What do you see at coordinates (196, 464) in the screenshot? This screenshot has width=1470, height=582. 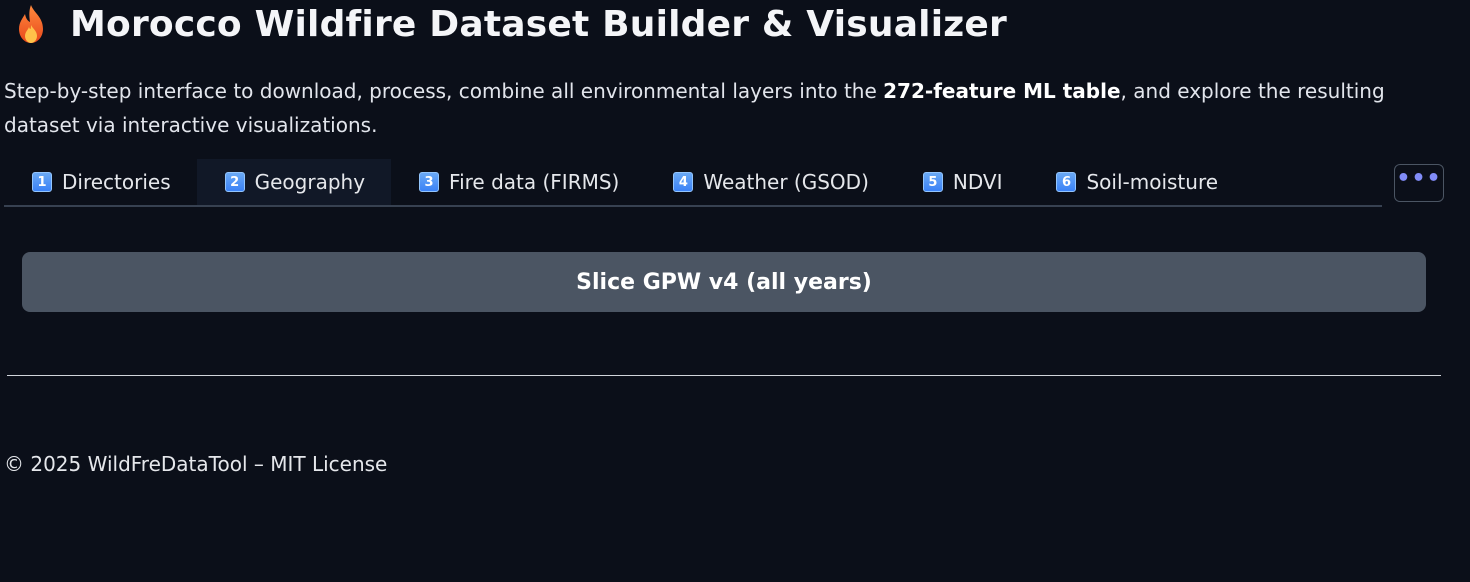 I see `footer-copyright: © 2025 WildFreDataTool – MIT License` at bounding box center [196, 464].